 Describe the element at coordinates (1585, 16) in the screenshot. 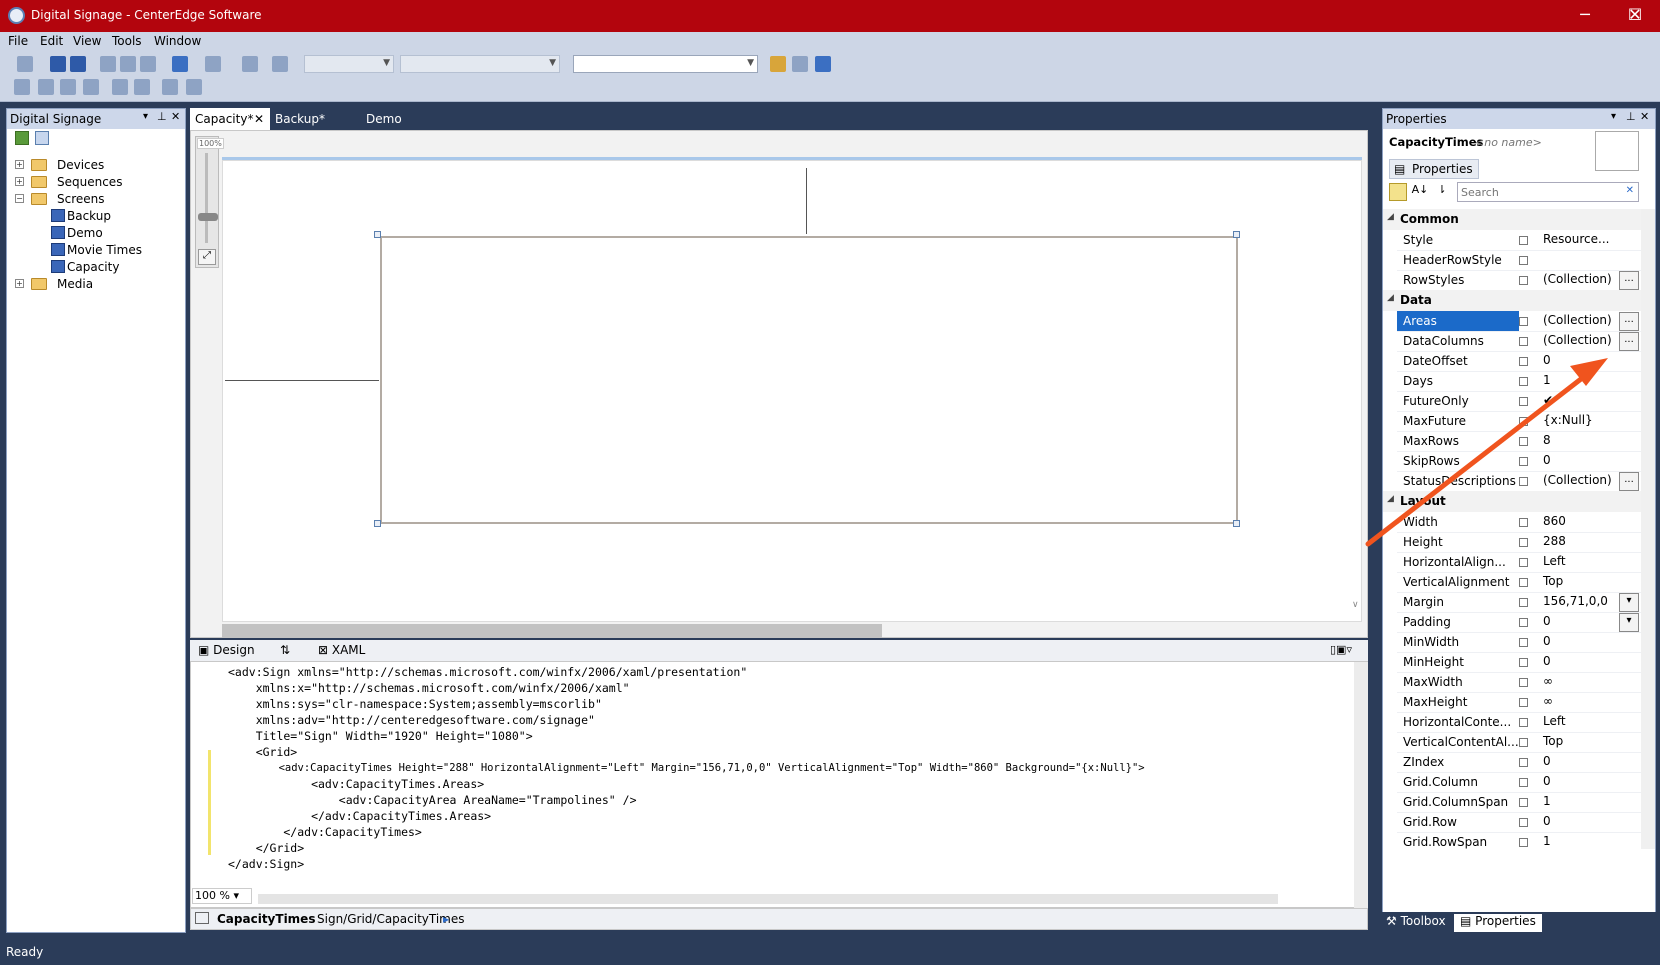

I see `minimize-button: ─` at that location.